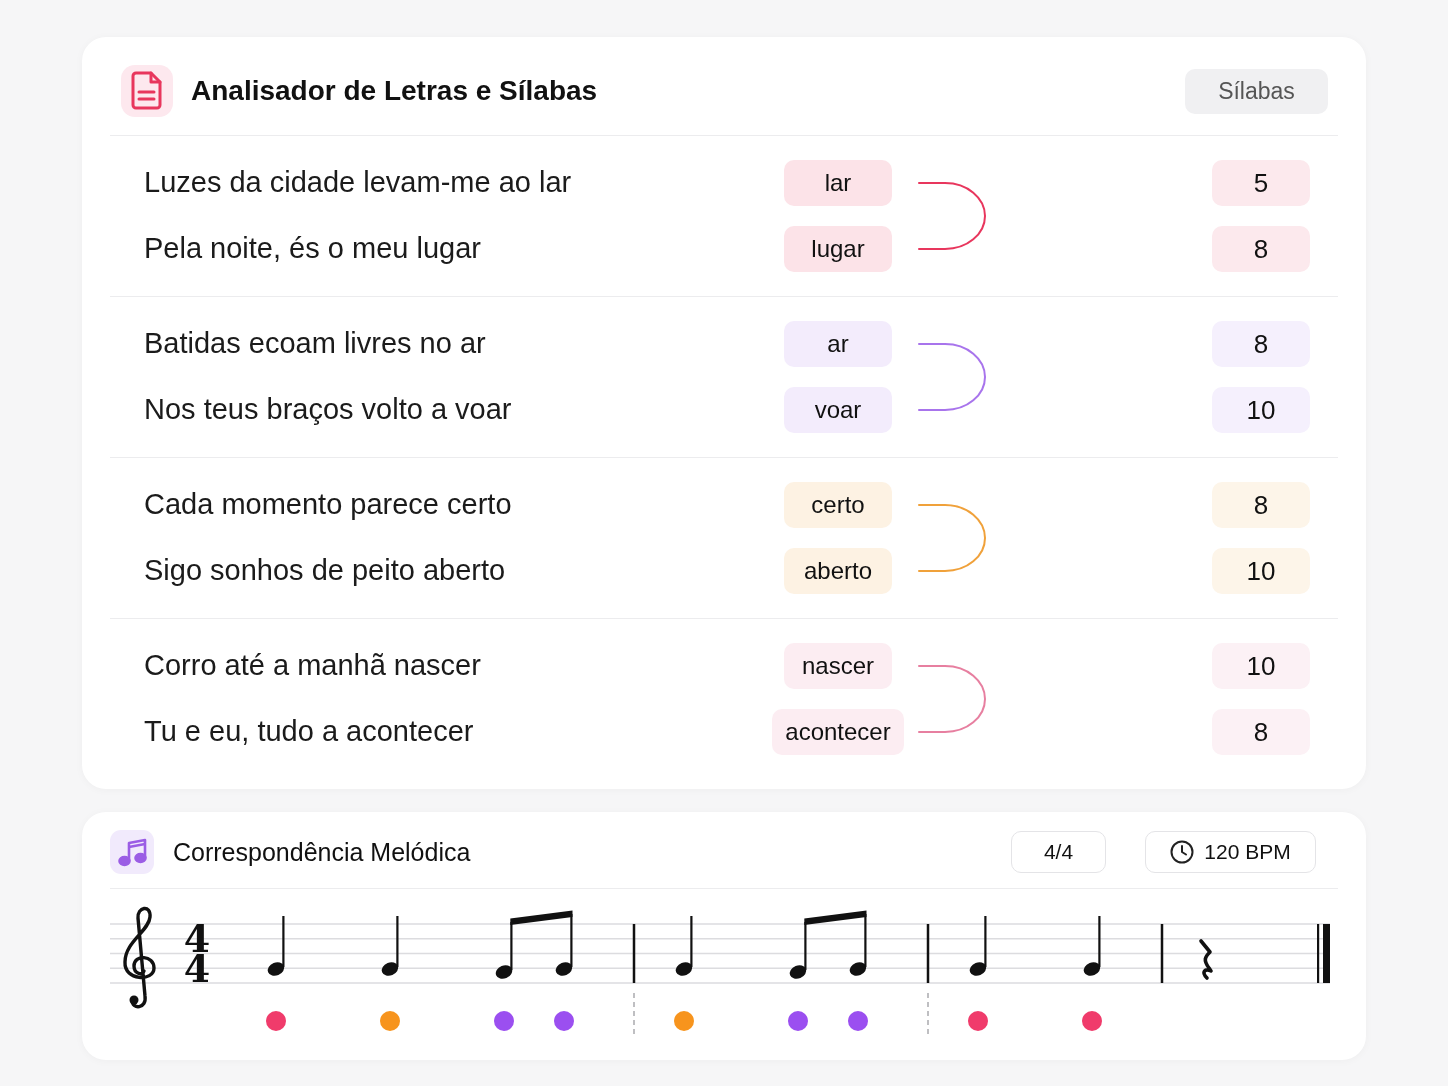 The height and width of the screenshot is (1086, 1448). Describe the element at coordinates (838, 344) in the screenshot. I see `rhyme-word-chip: ar` at that location.